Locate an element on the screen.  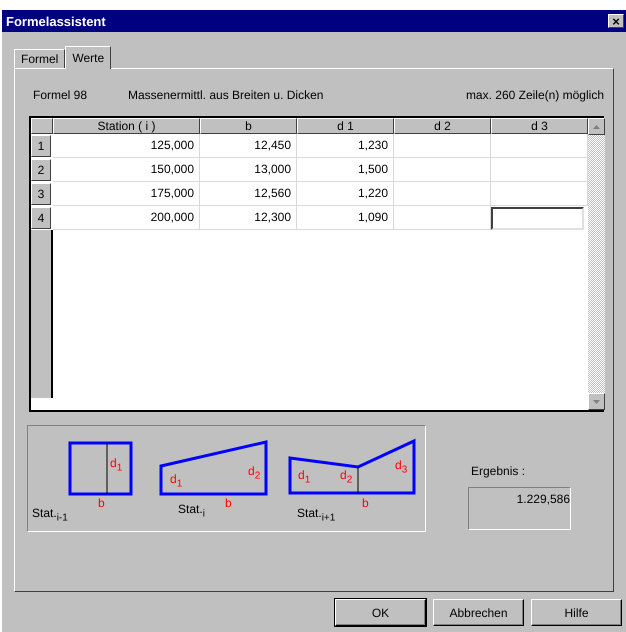
table-cell: 175,000 is located at coordinates (126, 194).